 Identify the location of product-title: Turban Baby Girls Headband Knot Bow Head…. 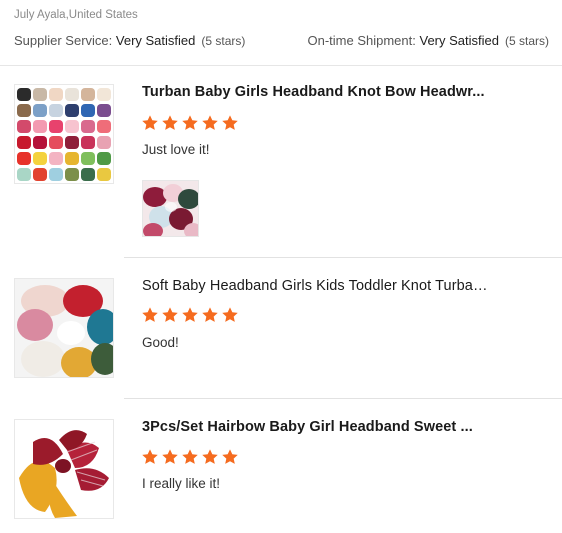
(317, 92).